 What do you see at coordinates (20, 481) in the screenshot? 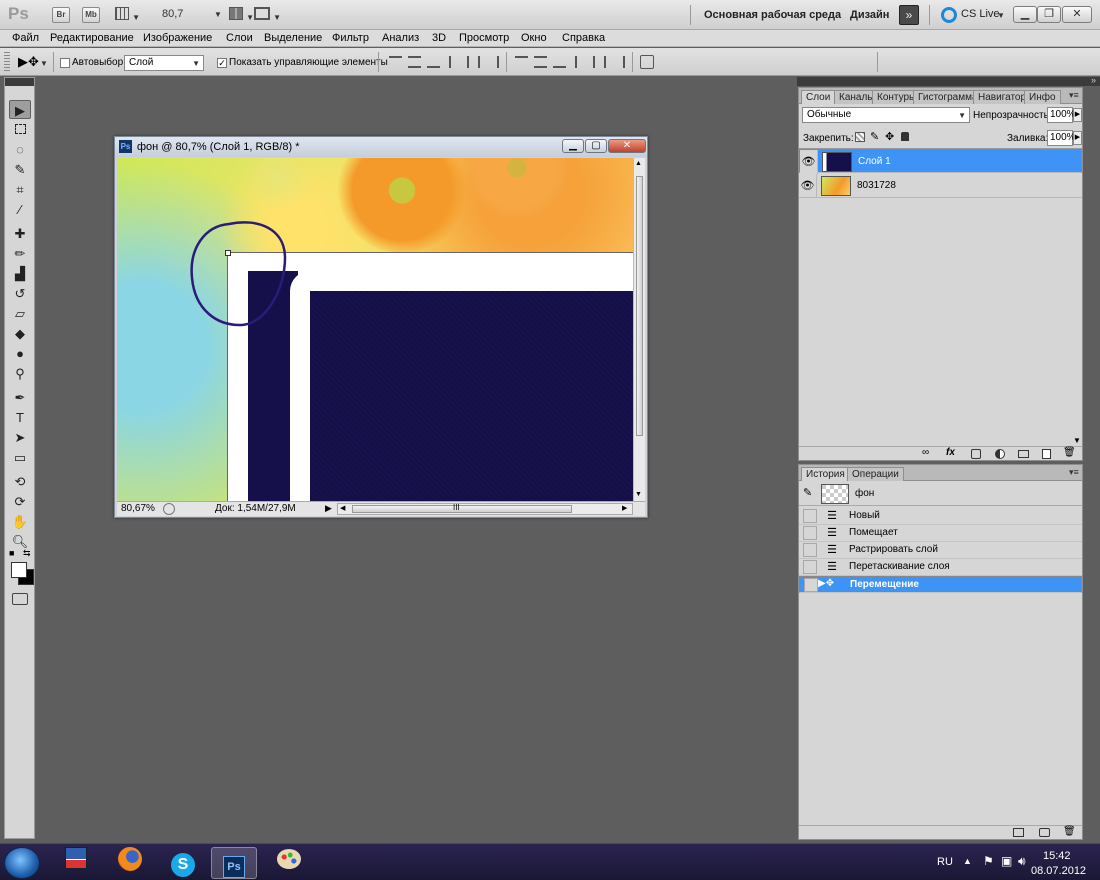
I see `3d-rotate-tool-icon: ⟲` at bounding box center [20, 481].